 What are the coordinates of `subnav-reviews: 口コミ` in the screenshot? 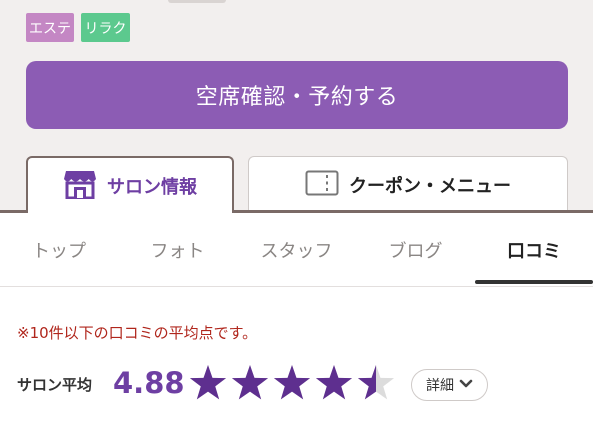 It's located at (534, 249).